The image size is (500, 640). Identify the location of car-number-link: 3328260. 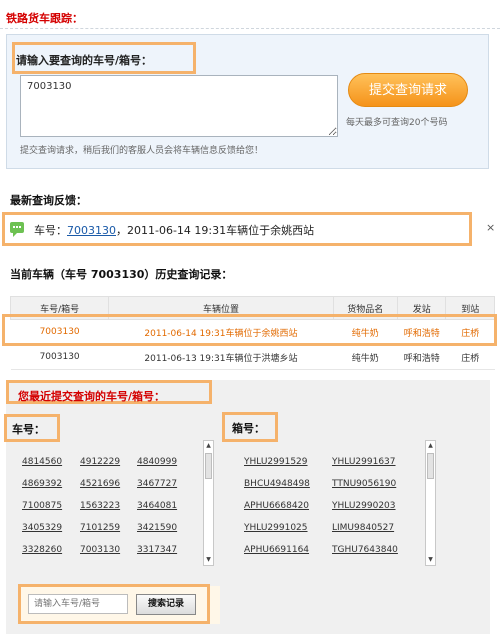
(42, 550).